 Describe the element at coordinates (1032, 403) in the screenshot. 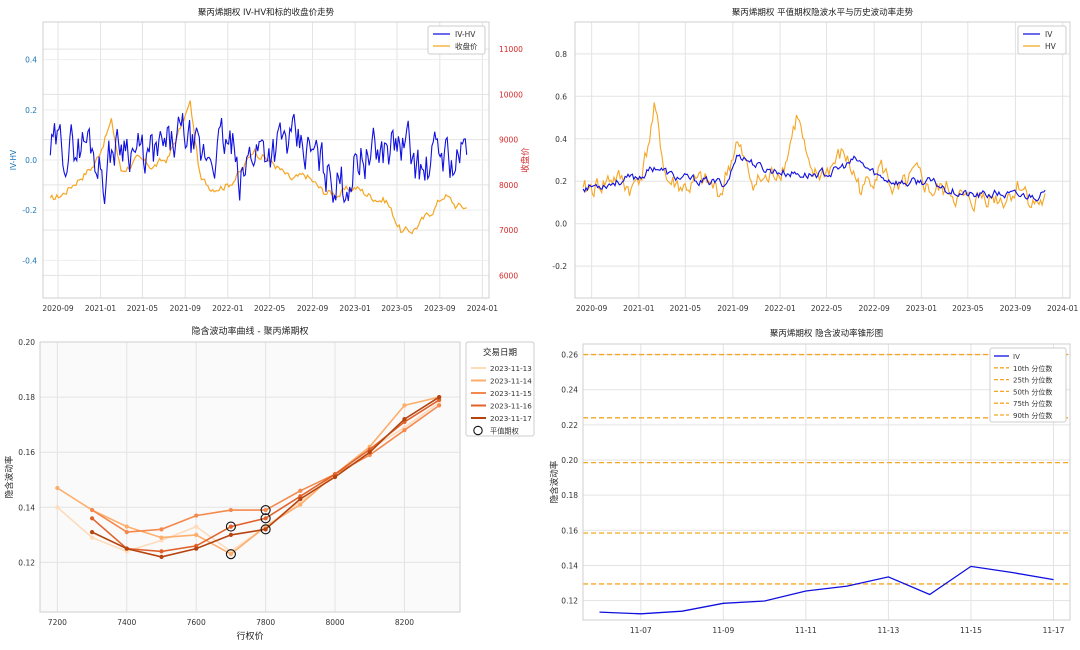

I see `legend-label: 75th 分位数` at that location.